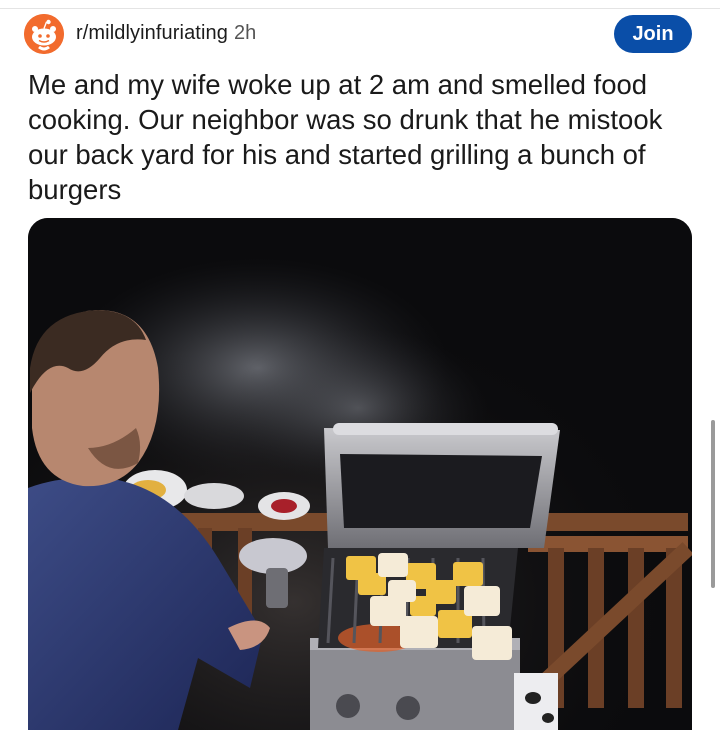  Describe the element at coordinates (360, 8) in the screenshot. I see `top-divider` at that location.